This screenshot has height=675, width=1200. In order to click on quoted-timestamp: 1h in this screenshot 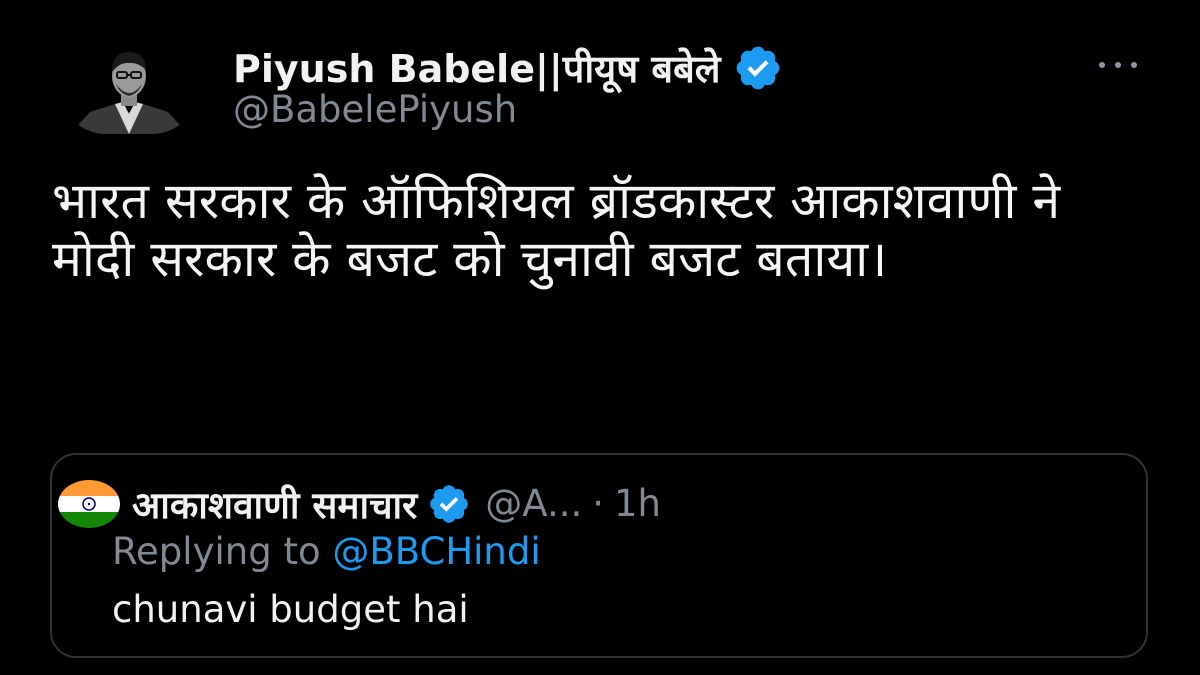, I will do `click(637, 503)`.